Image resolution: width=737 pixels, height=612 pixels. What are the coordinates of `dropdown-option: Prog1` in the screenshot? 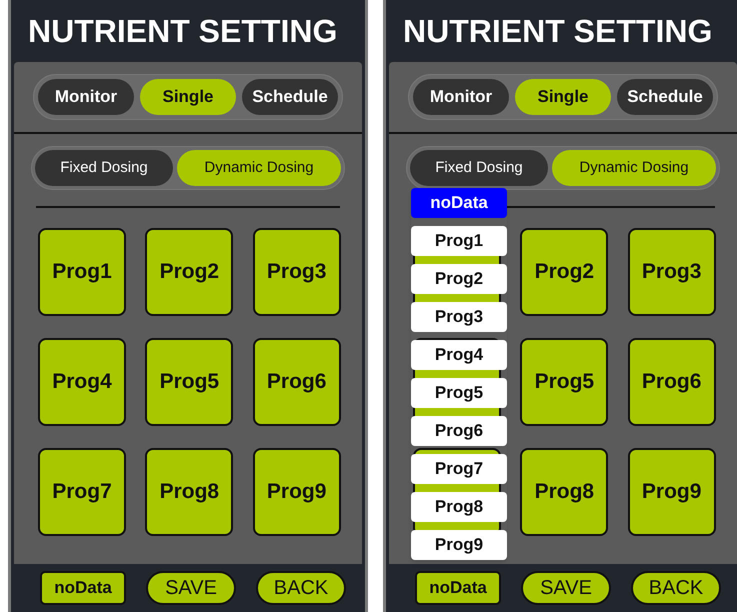 It's located at (459, 241).